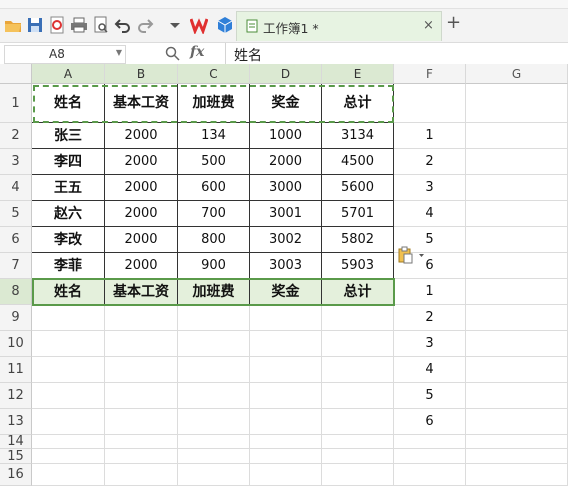  I want to click on column-header-d: D, so click(286, 74).